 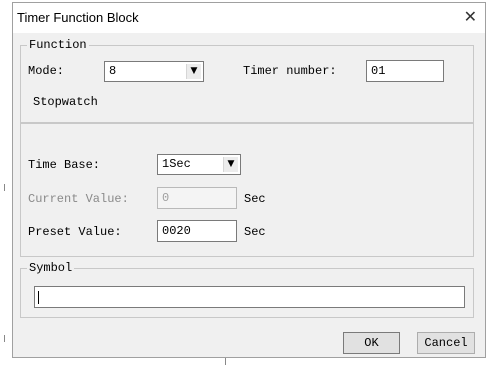 I want to click on preset-value: 0020, so click(x=176, y=231).